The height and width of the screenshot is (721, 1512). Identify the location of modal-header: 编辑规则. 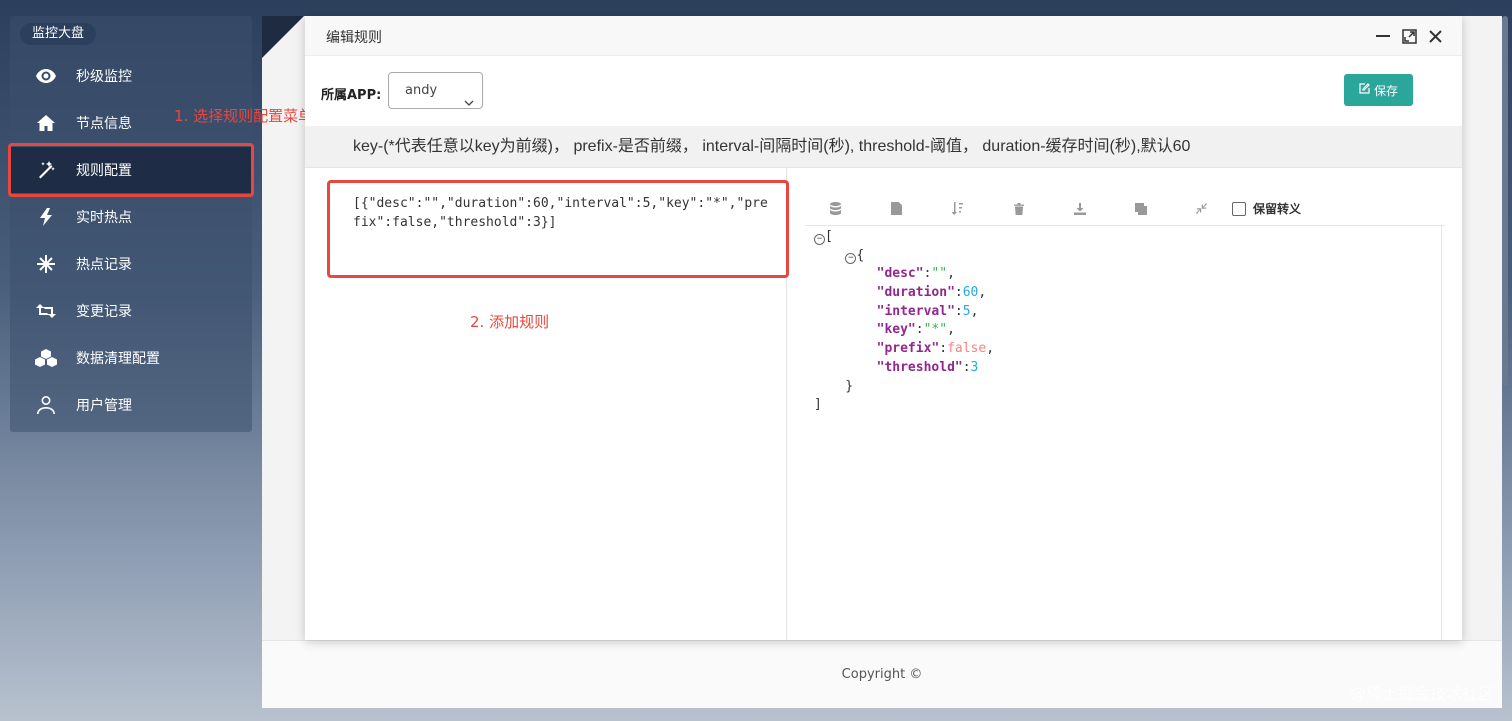
(883, 36).